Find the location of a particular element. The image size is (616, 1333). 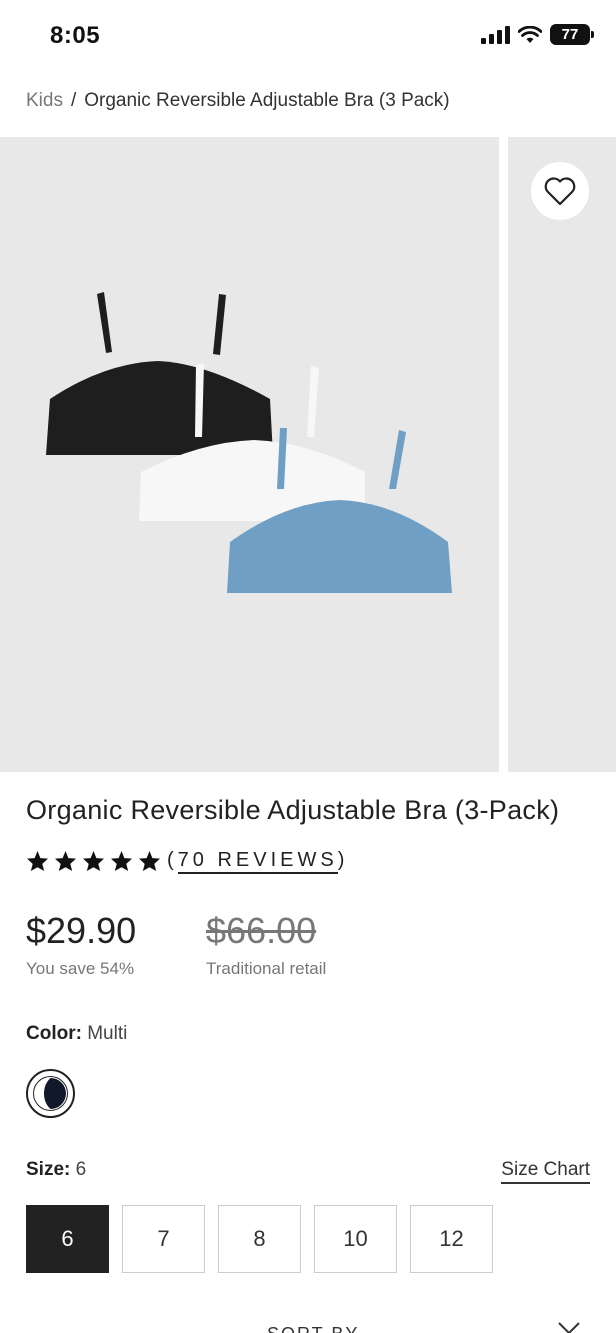

size-option-12: 12 is located at coordinates (451, 1239).